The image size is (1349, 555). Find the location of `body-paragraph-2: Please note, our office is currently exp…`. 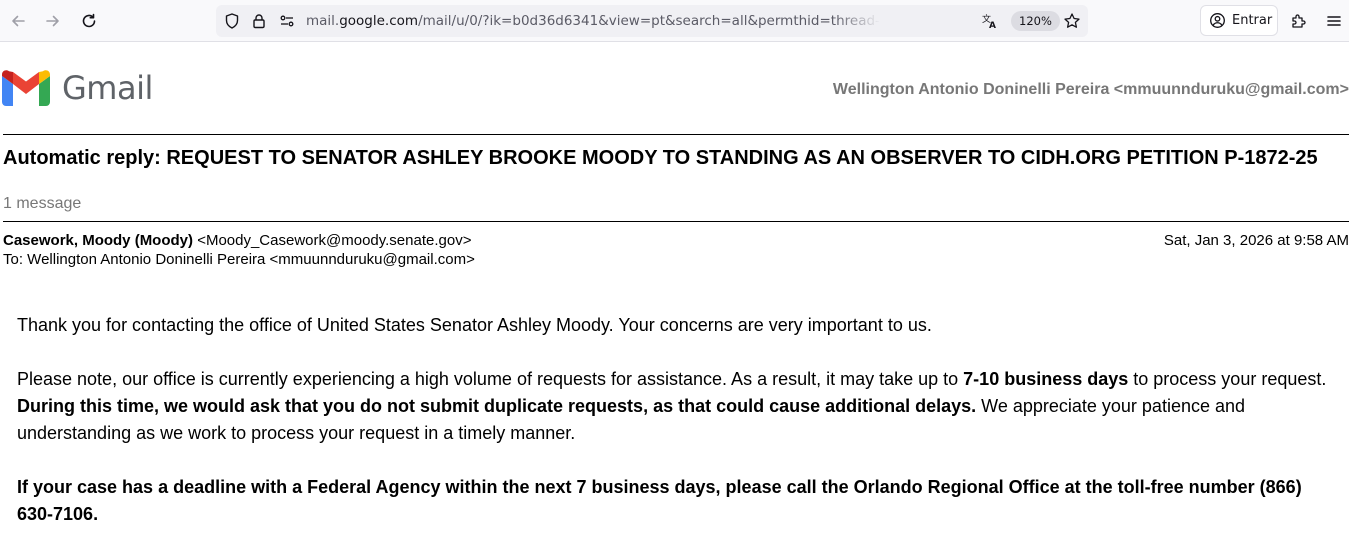

body-paragraph-2: Please note, our office is currently exp… is located at coordinates (677, 406).